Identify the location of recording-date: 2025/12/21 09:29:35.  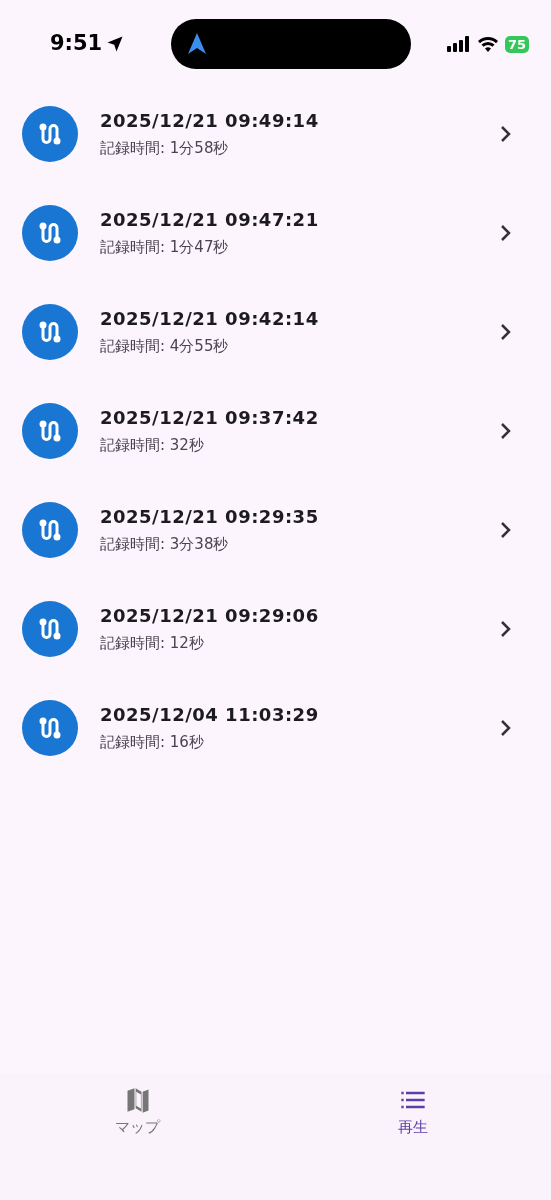
(210, 517).